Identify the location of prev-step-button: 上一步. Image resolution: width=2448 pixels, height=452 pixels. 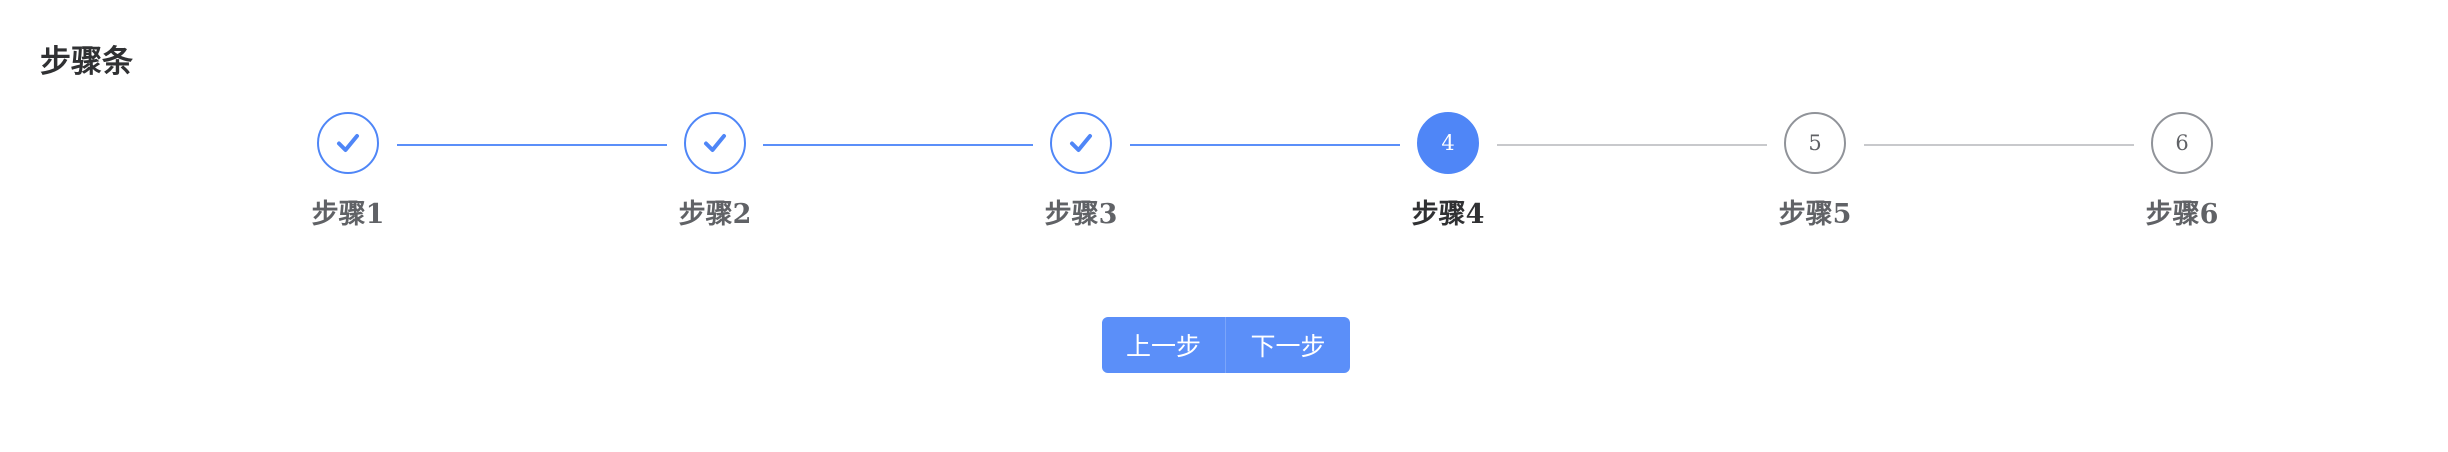
(1164, 345).